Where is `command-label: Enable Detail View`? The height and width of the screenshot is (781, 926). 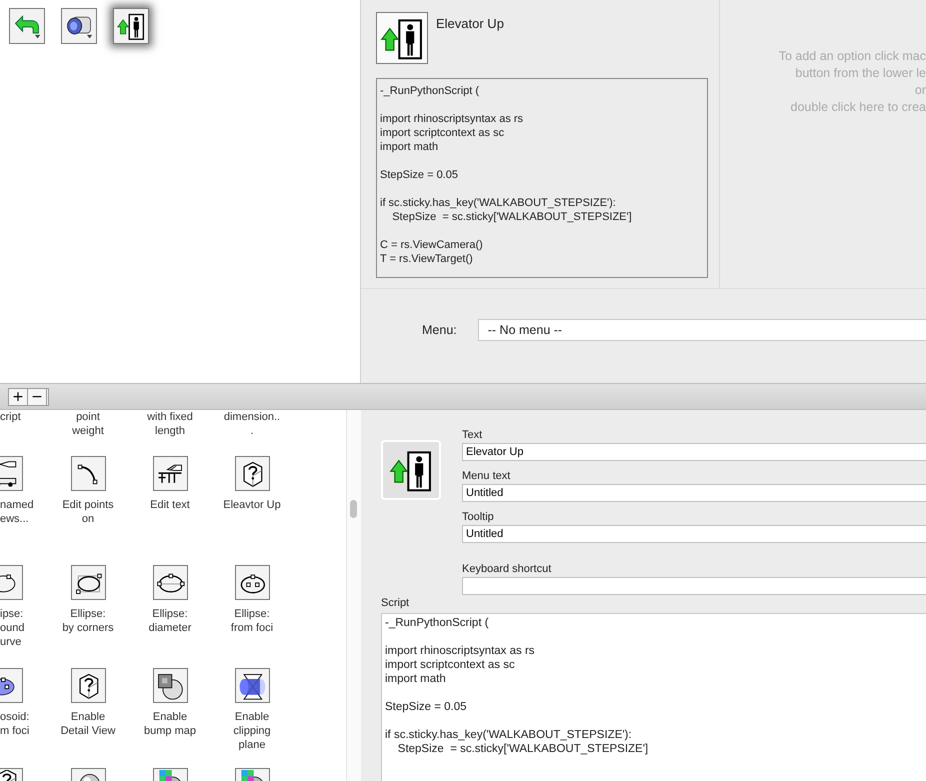 command-label: Enable Detail View is located at coordinates (88, 724).